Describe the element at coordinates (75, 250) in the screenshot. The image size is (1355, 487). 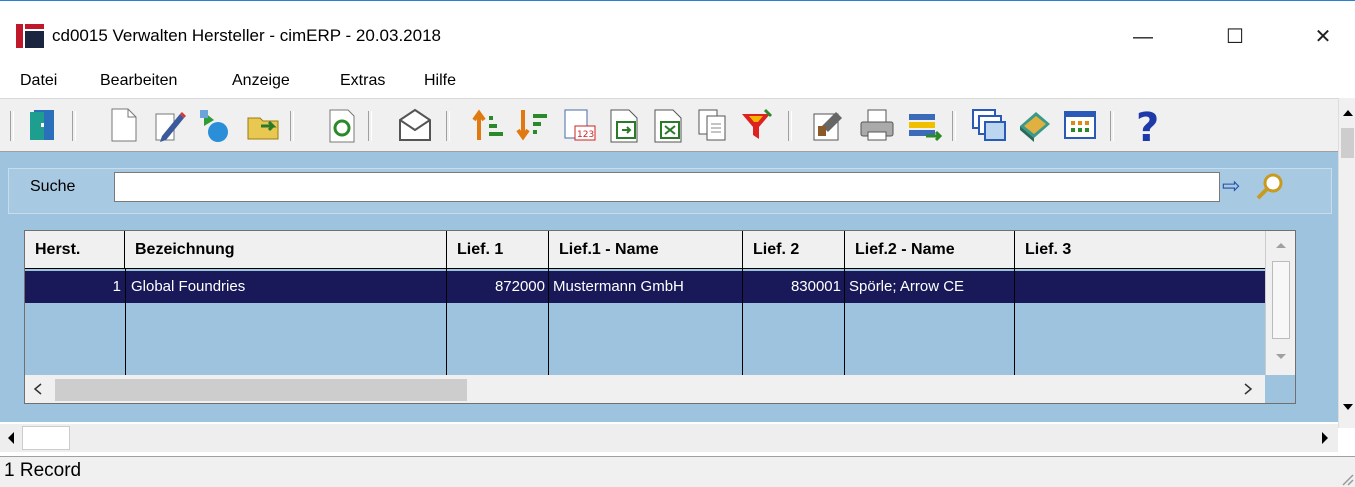
I see `column-header-herst: Herst.` at that location.